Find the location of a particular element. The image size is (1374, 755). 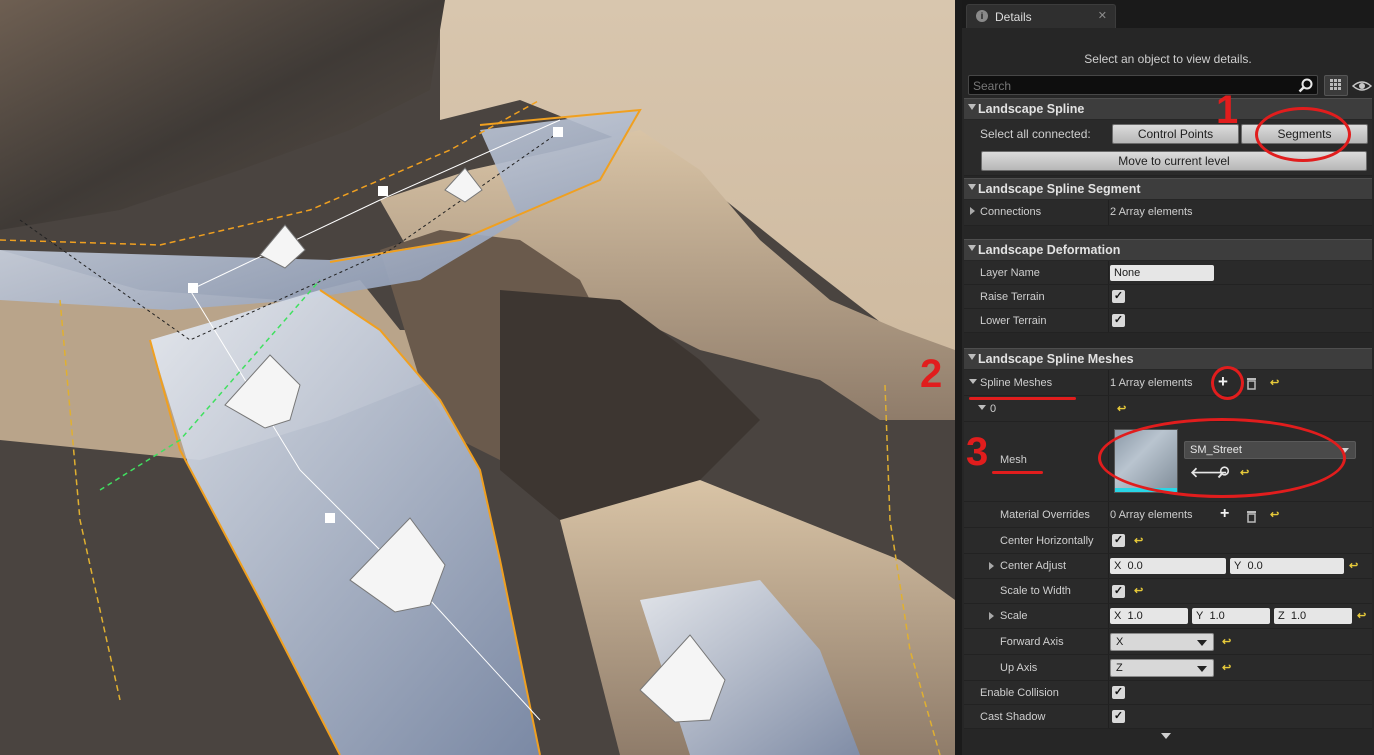

center-adjust-x-field: X 0.0 is located at coordinates (1168, 566).